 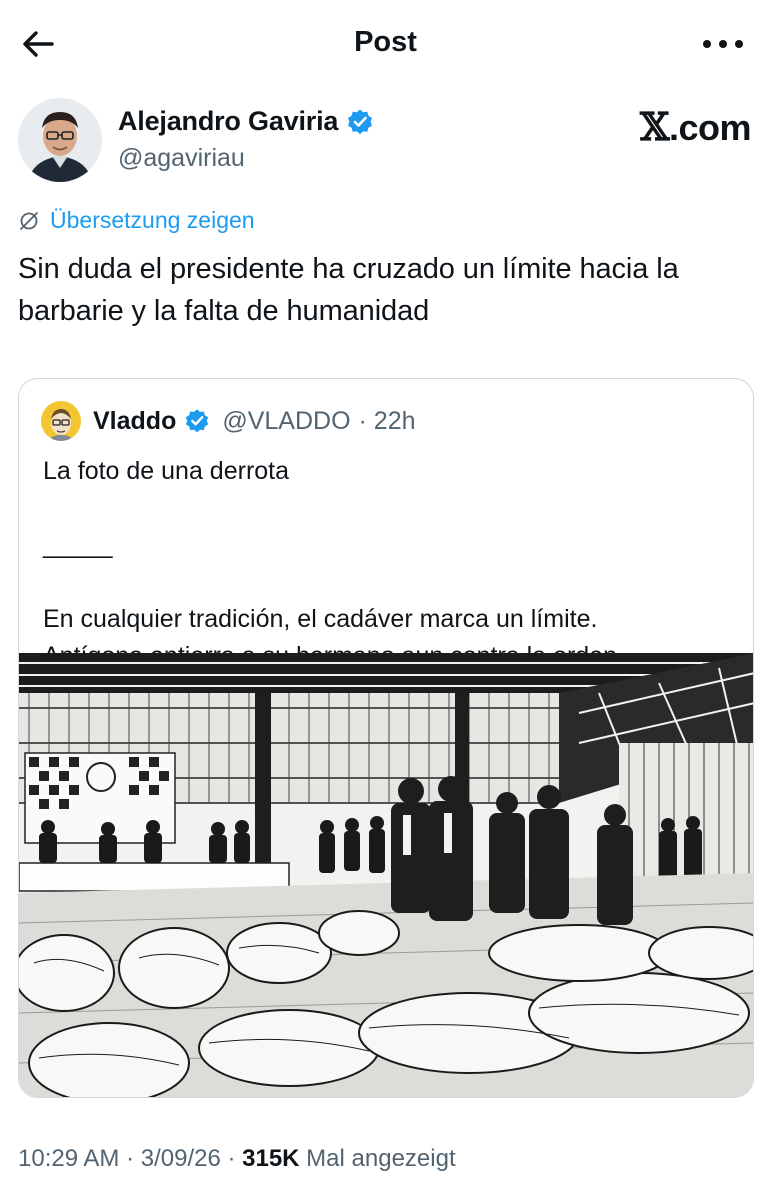 What do you see at coordinates (228, 121) in the screenshot?
I see `author-name: Alejandro Gaviria` at bounding box center [228, 121].